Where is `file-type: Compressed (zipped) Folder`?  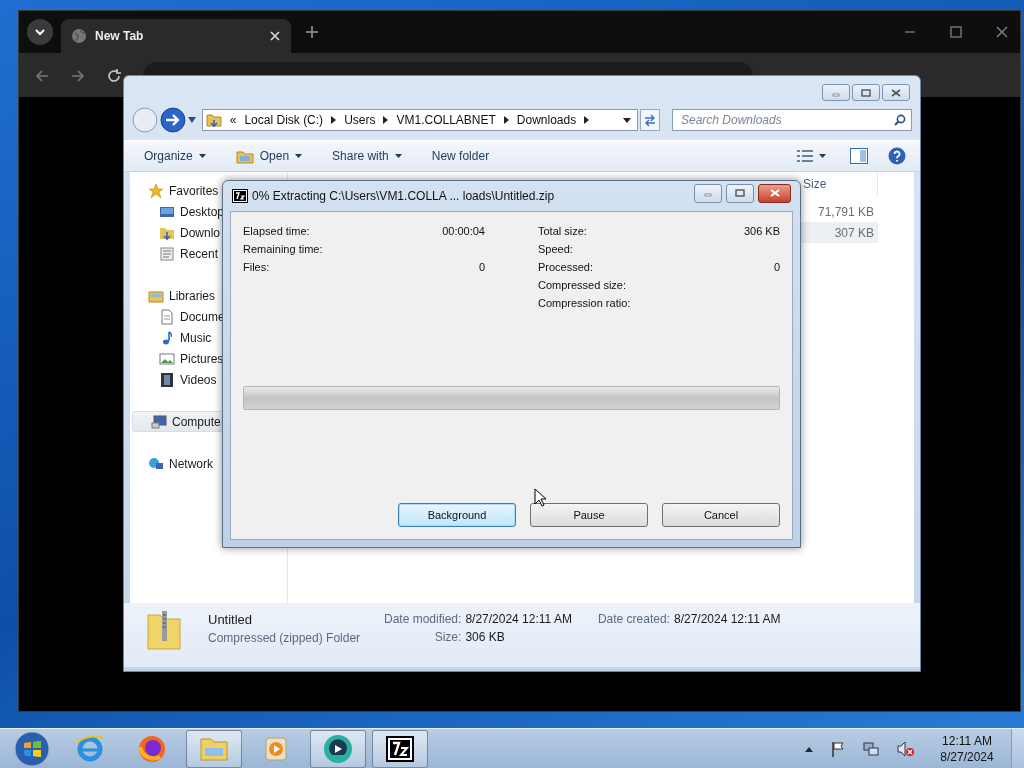
file-type: Compressed (zipped) Folder is located at coordinates (283, 638).